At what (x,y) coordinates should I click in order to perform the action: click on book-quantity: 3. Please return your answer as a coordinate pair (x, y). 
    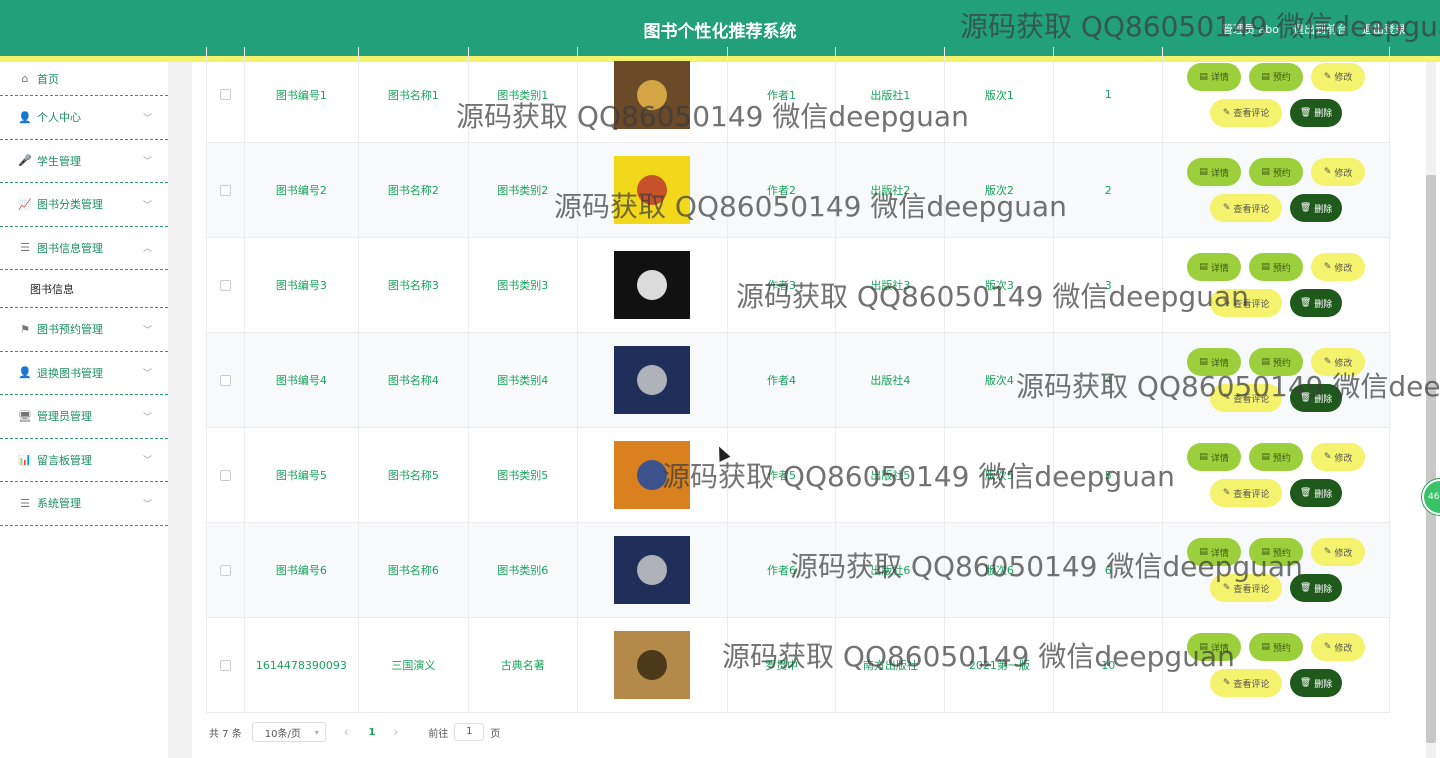
    Looking at the image, I should click on (1109, 285).